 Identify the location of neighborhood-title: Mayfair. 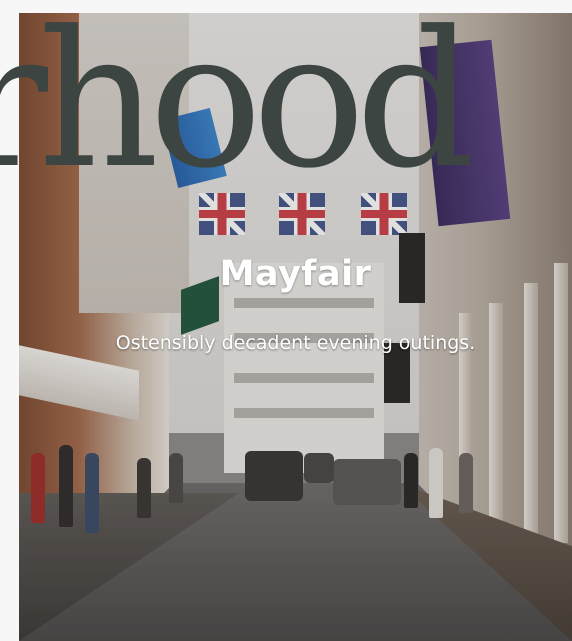
(295, 274).